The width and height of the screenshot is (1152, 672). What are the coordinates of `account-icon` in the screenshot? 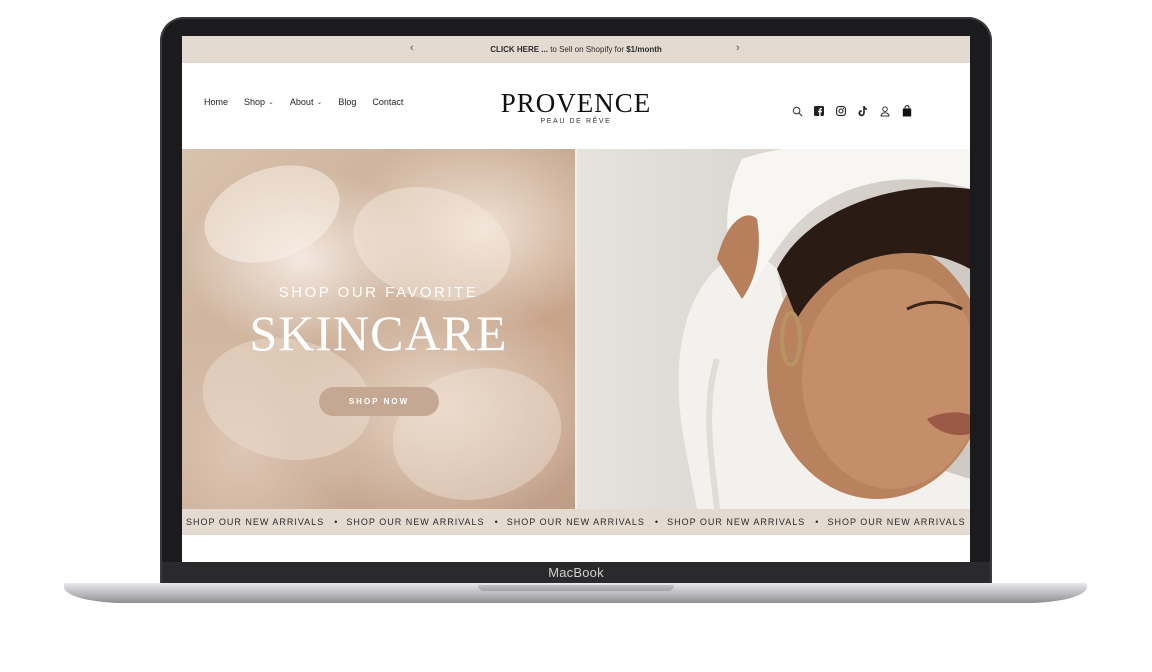 It's located at (885, 111).